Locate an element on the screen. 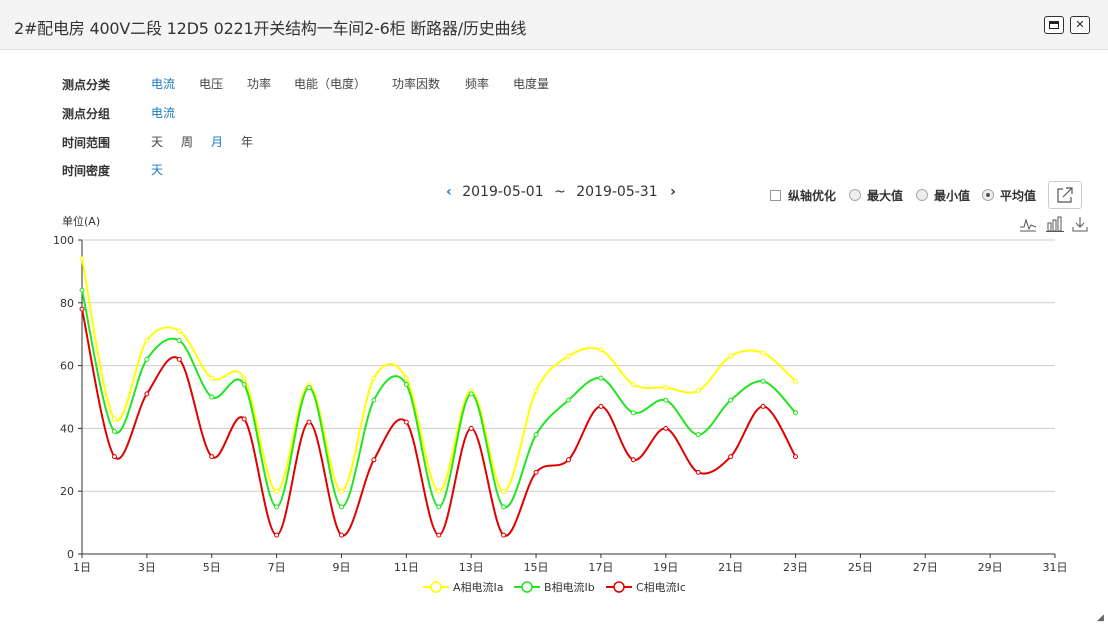  x-tick-label: 3日 is located at coordinates (147, 567).